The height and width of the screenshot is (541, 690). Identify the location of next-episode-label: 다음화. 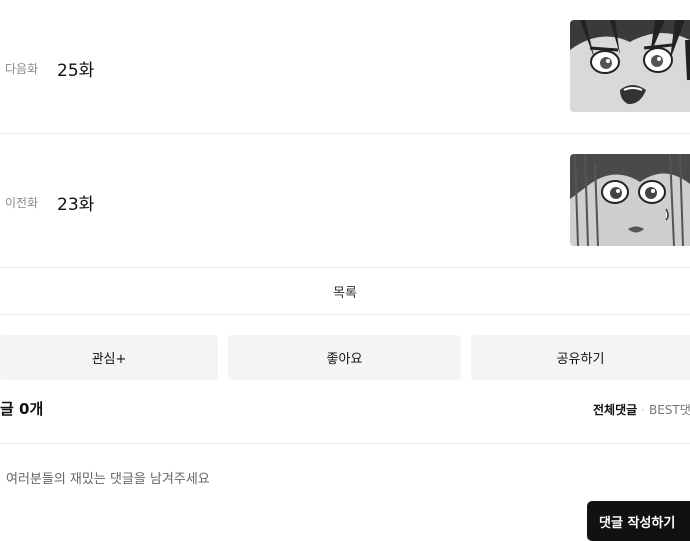
(22, 69).